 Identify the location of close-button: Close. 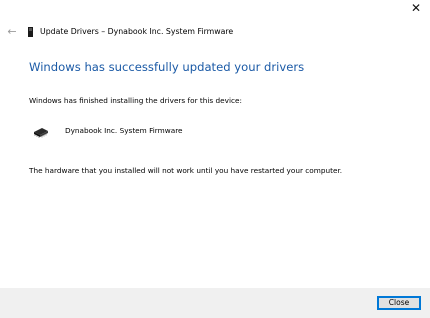
(399, 303).